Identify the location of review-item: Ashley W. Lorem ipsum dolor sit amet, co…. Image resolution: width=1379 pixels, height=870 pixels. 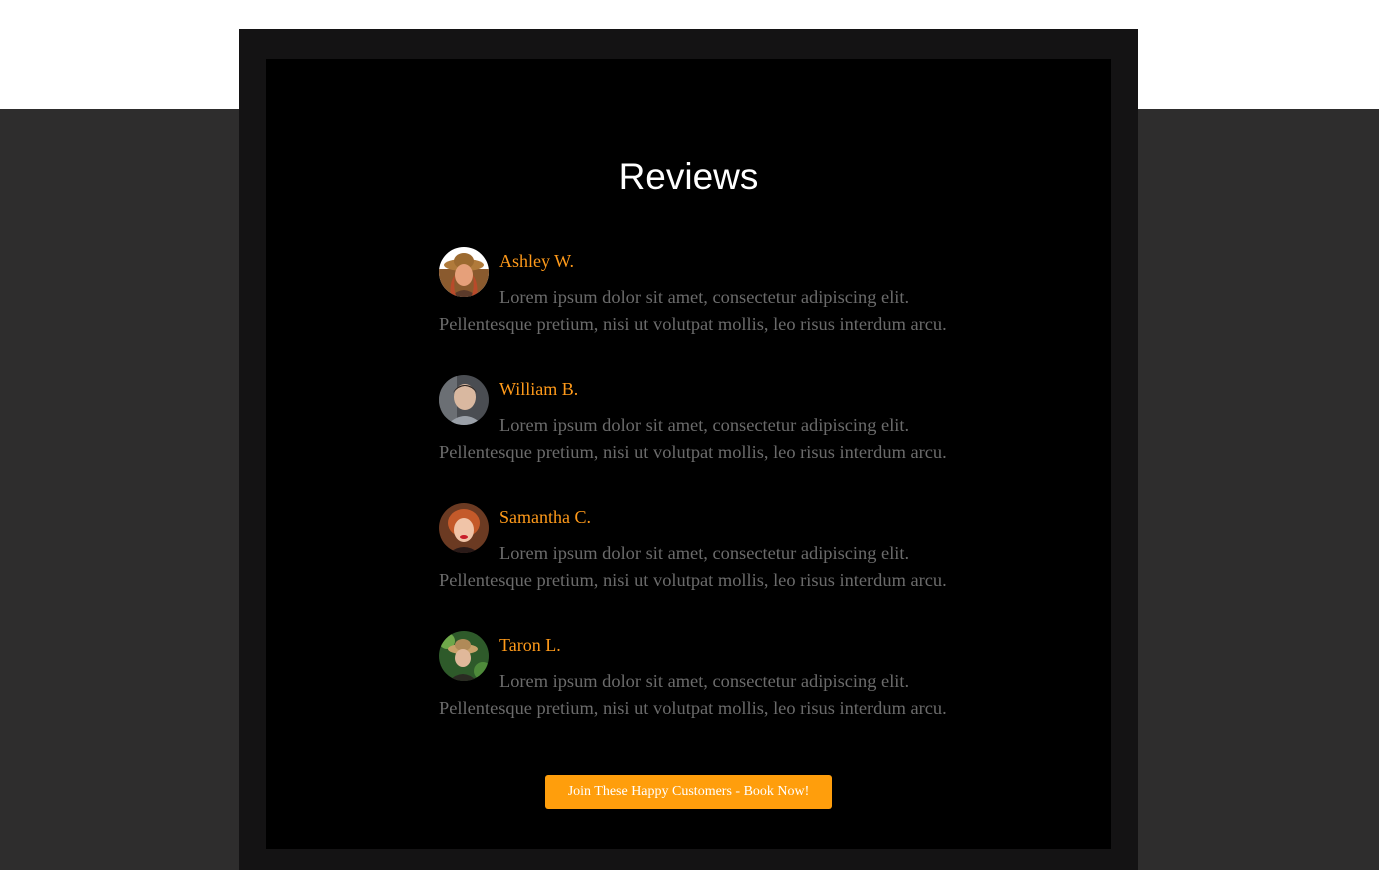
(699, 311).